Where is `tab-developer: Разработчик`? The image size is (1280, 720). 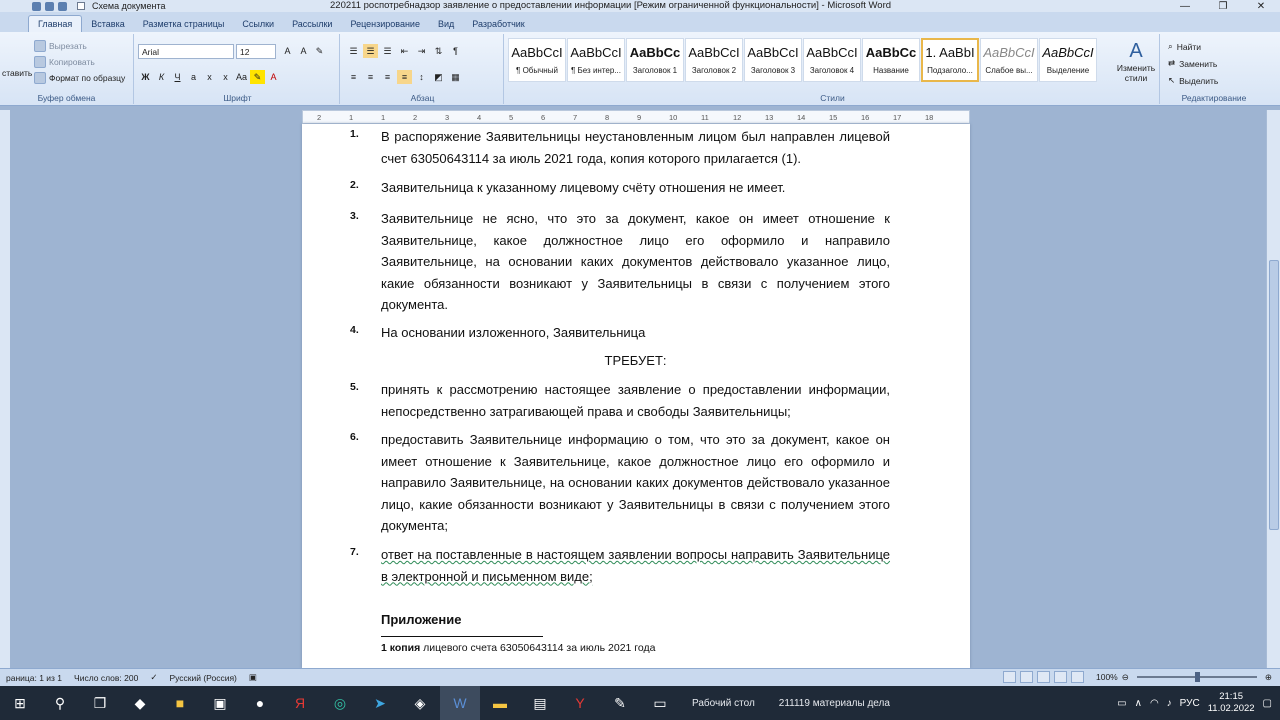
tab-developer: Разработчик is located at coordinates (498, 24).